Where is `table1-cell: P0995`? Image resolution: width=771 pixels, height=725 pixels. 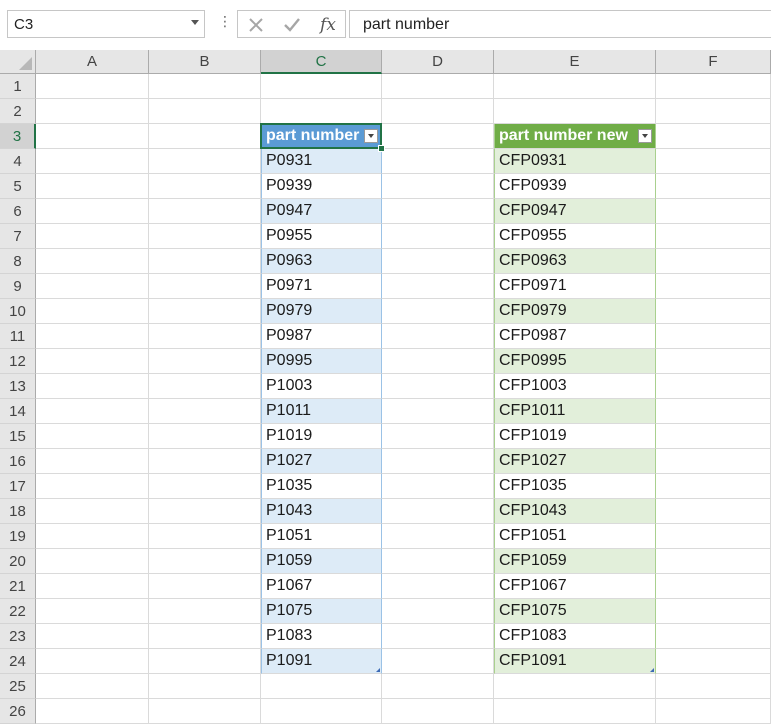
table1-cell: P0995 is located at coordinates (321, 361).